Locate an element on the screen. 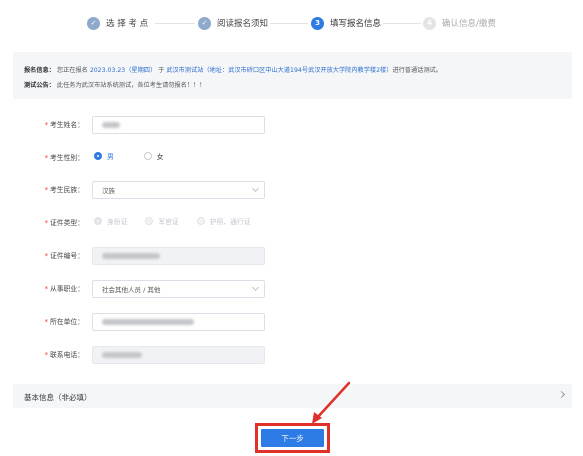  field-label: * 从事职业： is located at coordinates (64, 289).